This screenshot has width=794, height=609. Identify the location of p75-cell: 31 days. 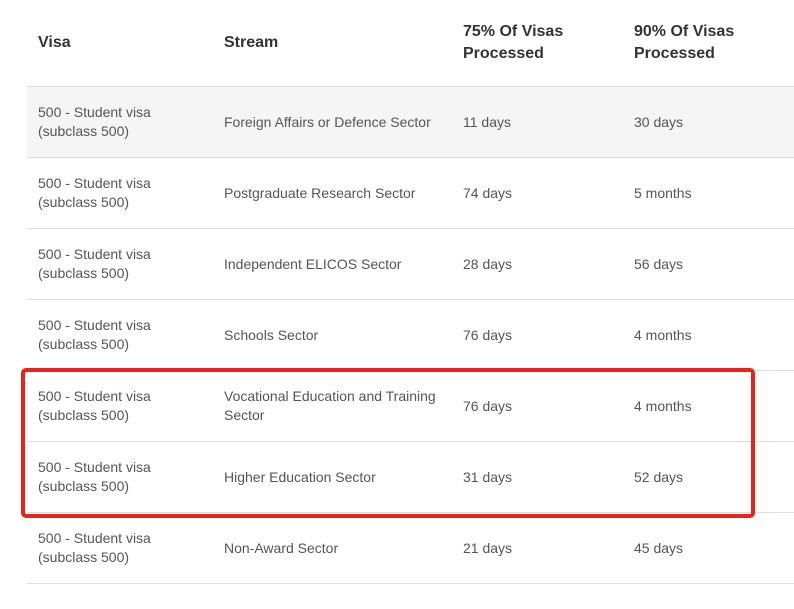
(548, 477).